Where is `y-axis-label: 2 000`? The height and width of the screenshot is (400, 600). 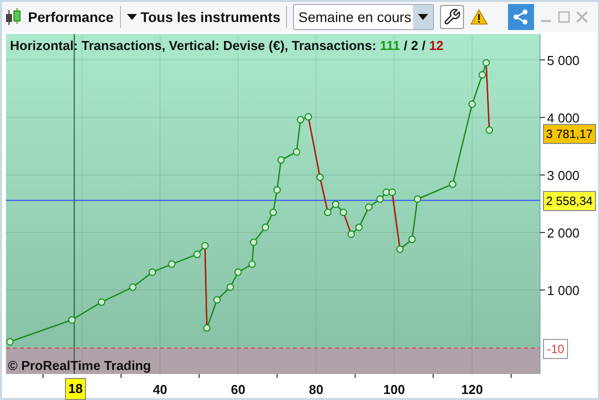
y-axis-label: 2 000 is located at coordinates (563, 232).